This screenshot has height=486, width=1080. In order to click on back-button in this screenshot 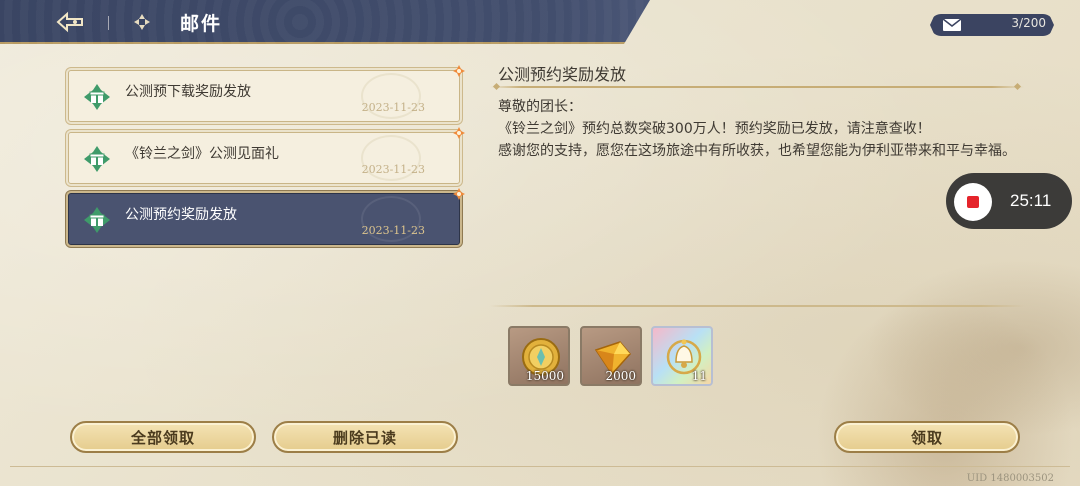, I will do `click(70, 22)`.